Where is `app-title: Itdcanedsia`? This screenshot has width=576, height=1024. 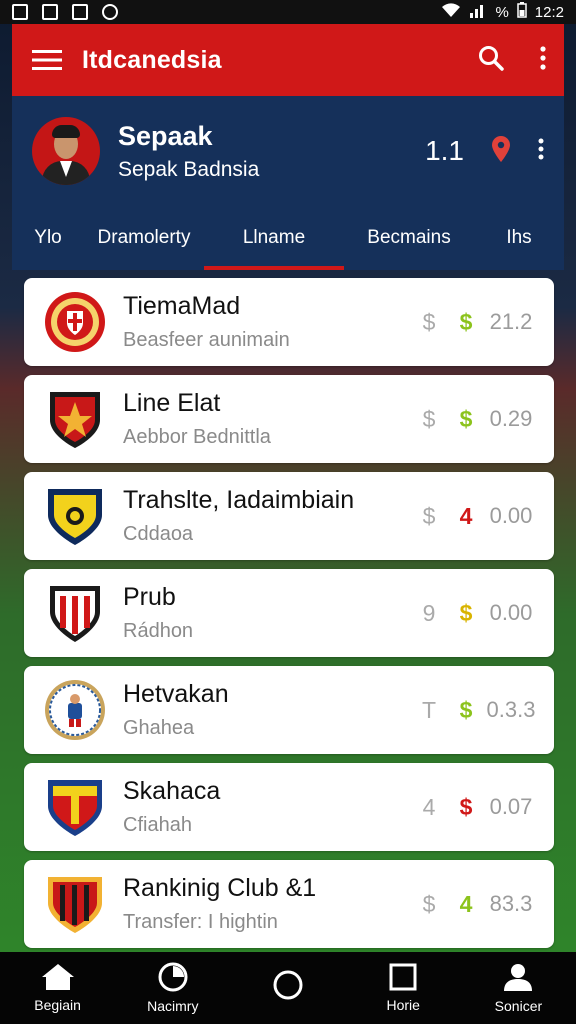
app-title: Itdcanedsia is located at coordinates (152, 59).